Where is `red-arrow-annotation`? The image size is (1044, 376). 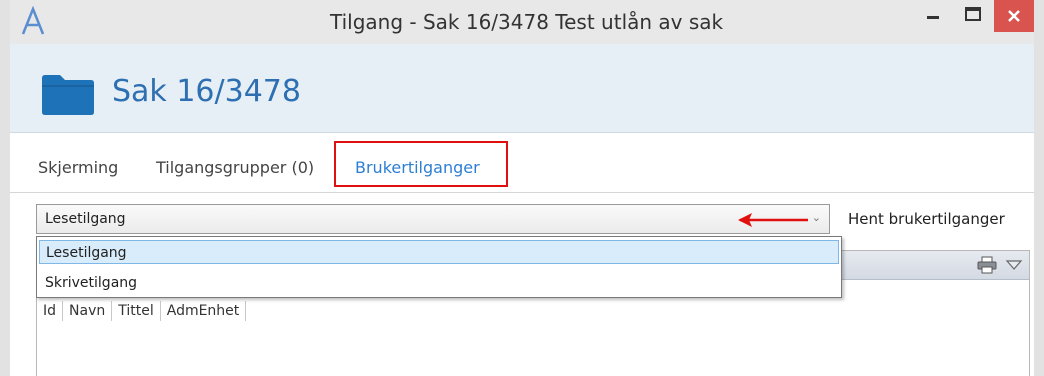
red-arrow-annotation is located at coordinates (773, 220).